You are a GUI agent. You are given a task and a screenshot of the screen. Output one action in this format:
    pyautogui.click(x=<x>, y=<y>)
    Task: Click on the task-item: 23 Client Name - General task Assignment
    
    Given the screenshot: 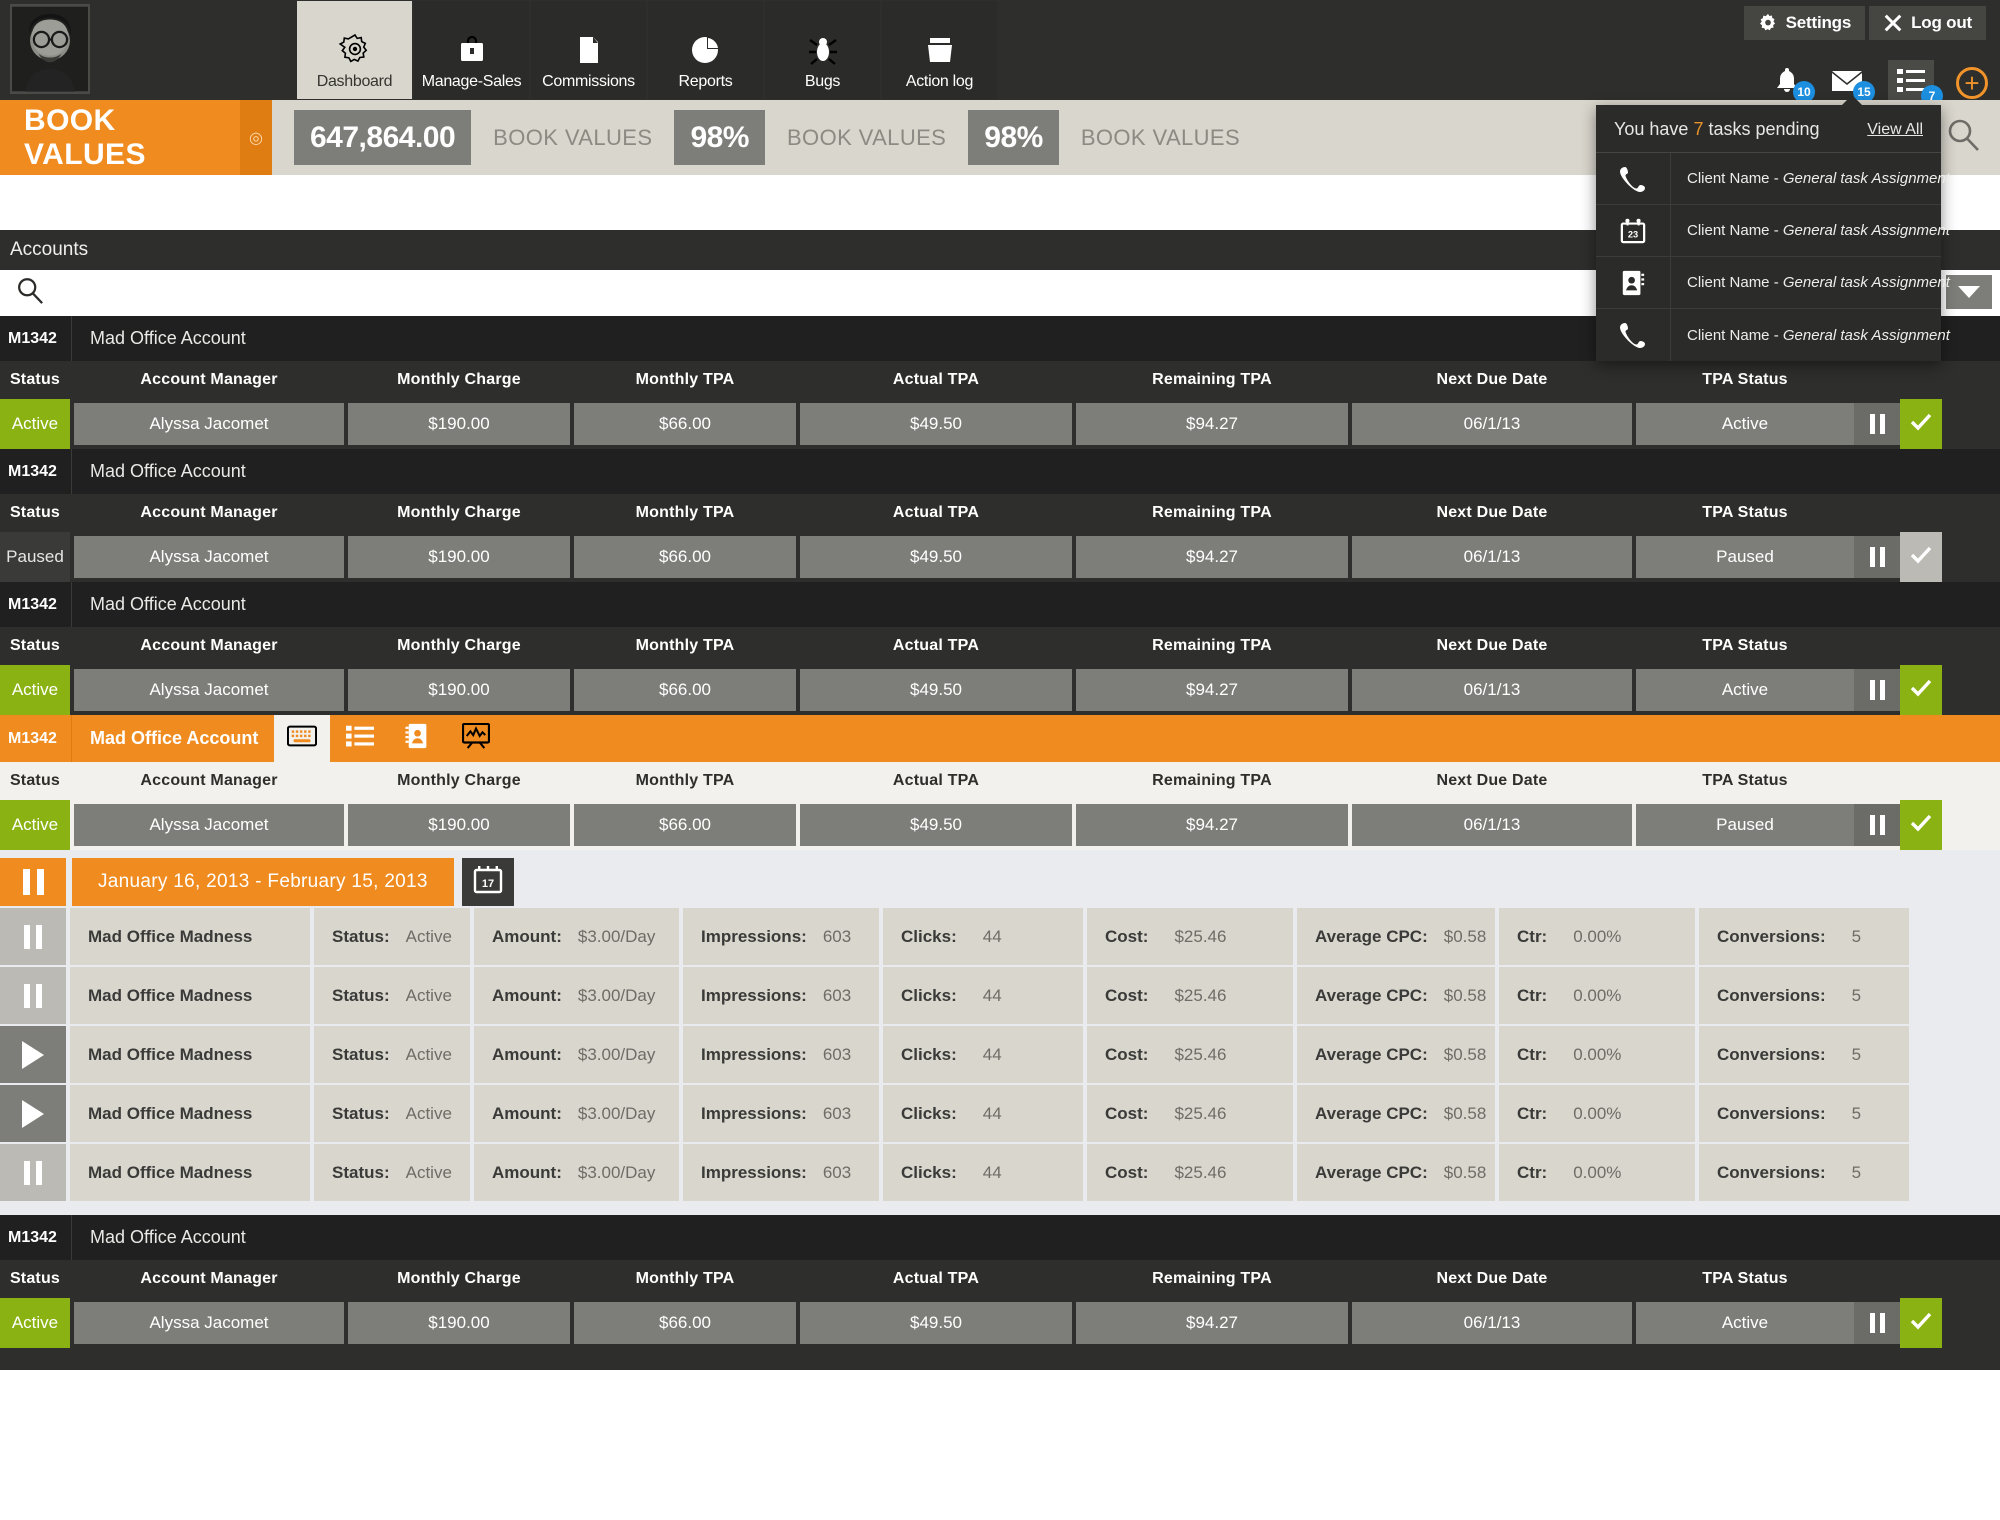 What is the action you would take?
    pyautogui.click(x=1773, y=231)
    